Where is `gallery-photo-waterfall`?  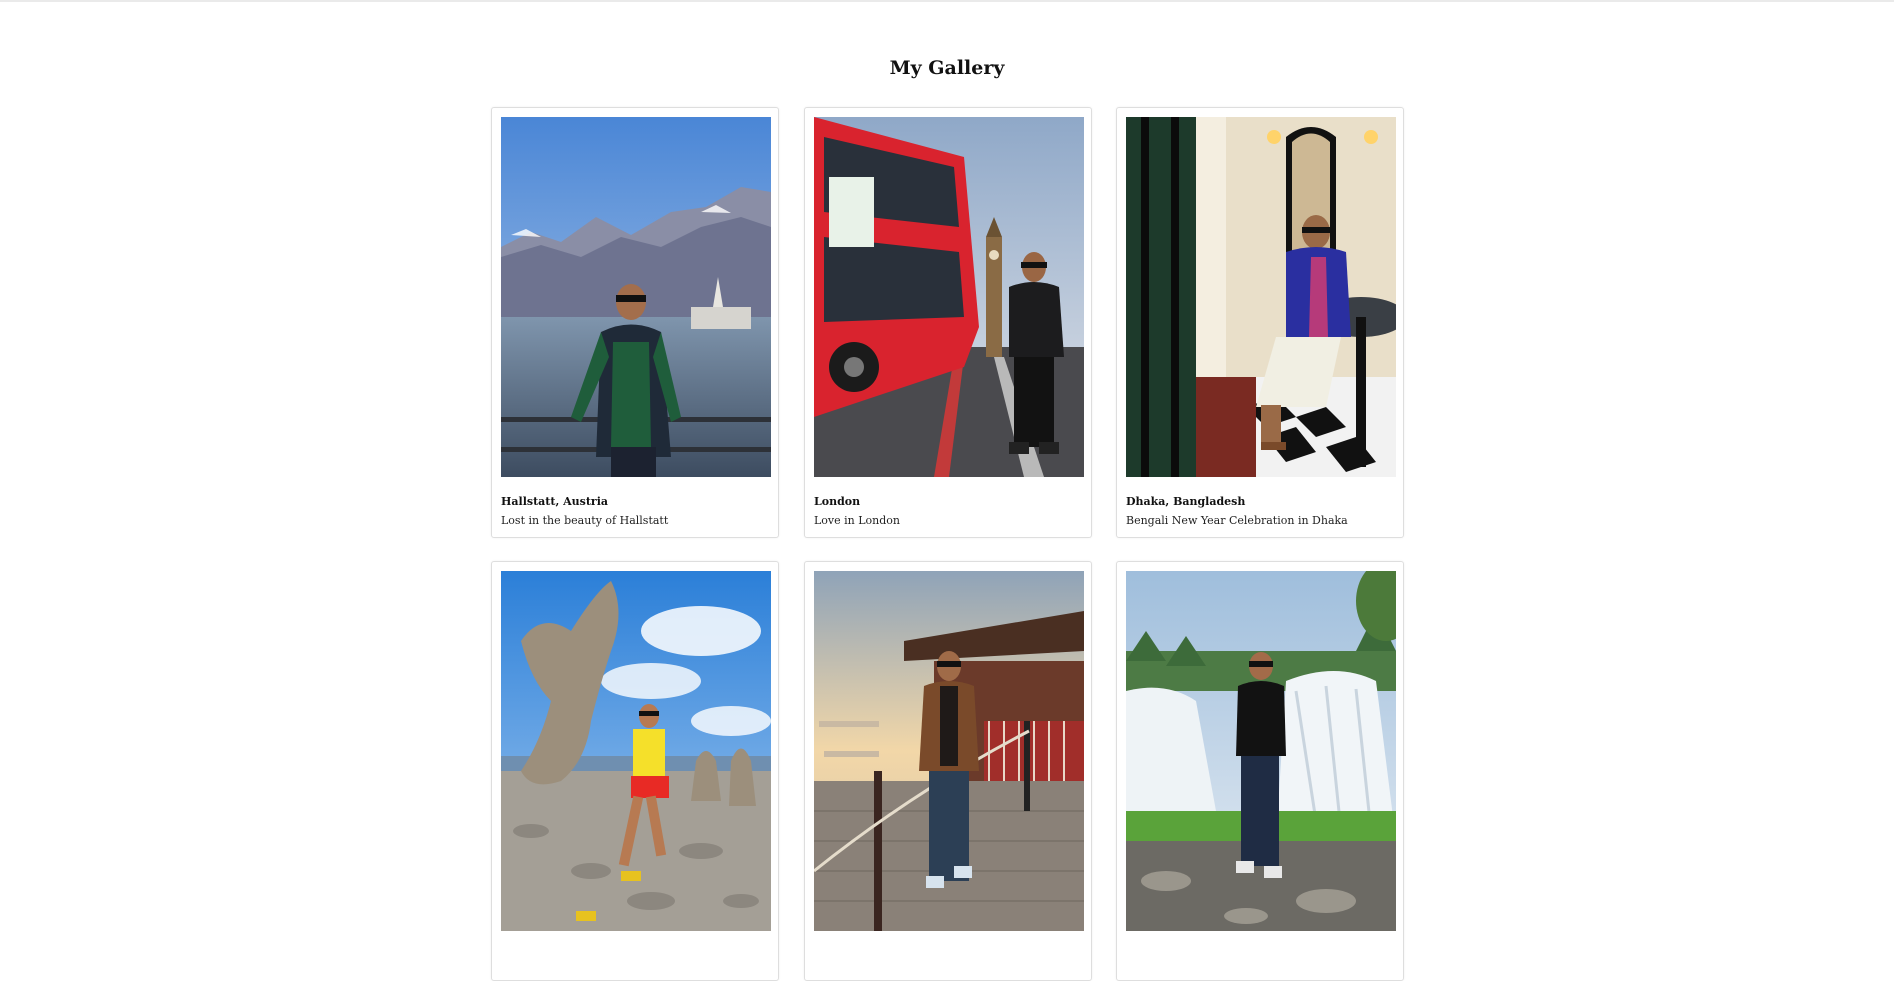 gallery-photo-waterfall is located at coordinates (1261, 751).